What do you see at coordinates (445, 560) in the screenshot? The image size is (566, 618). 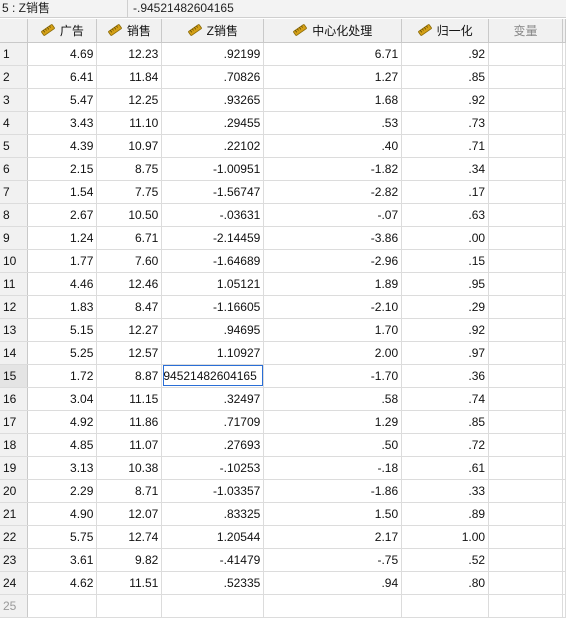 I see `table-cell: .52` at bounding box center [445, 560].